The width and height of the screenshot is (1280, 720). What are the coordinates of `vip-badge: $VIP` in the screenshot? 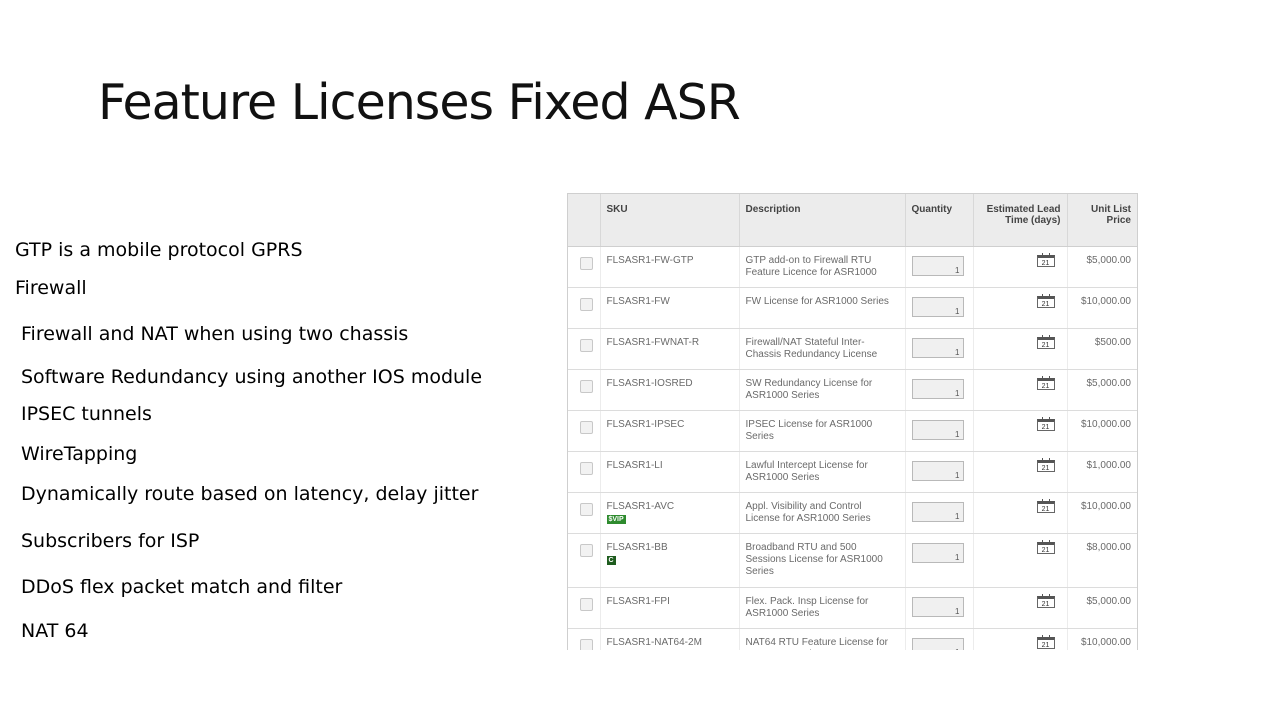 It's located at (616, 519).